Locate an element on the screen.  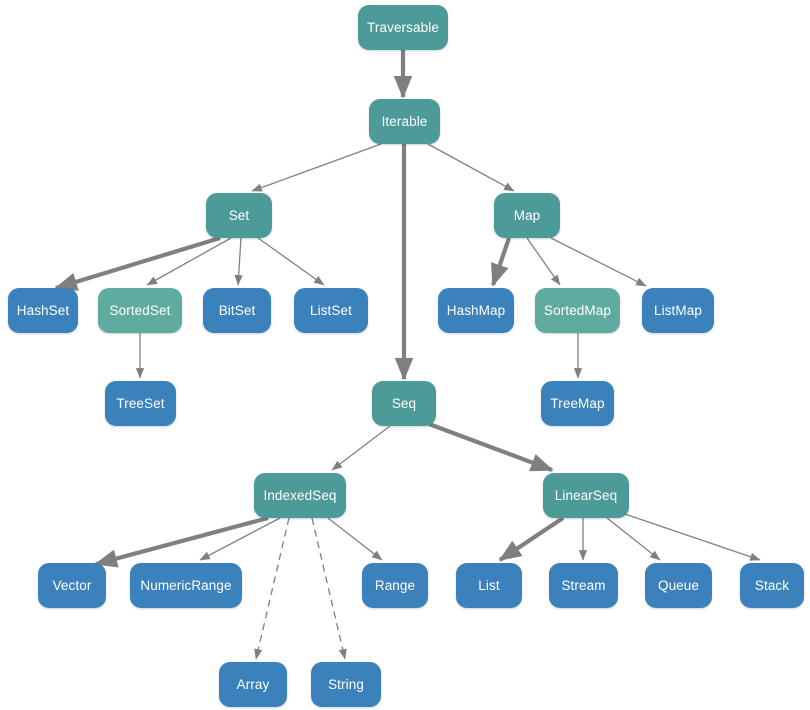
node-listset: ListSet is located at coordinates (331, 310).